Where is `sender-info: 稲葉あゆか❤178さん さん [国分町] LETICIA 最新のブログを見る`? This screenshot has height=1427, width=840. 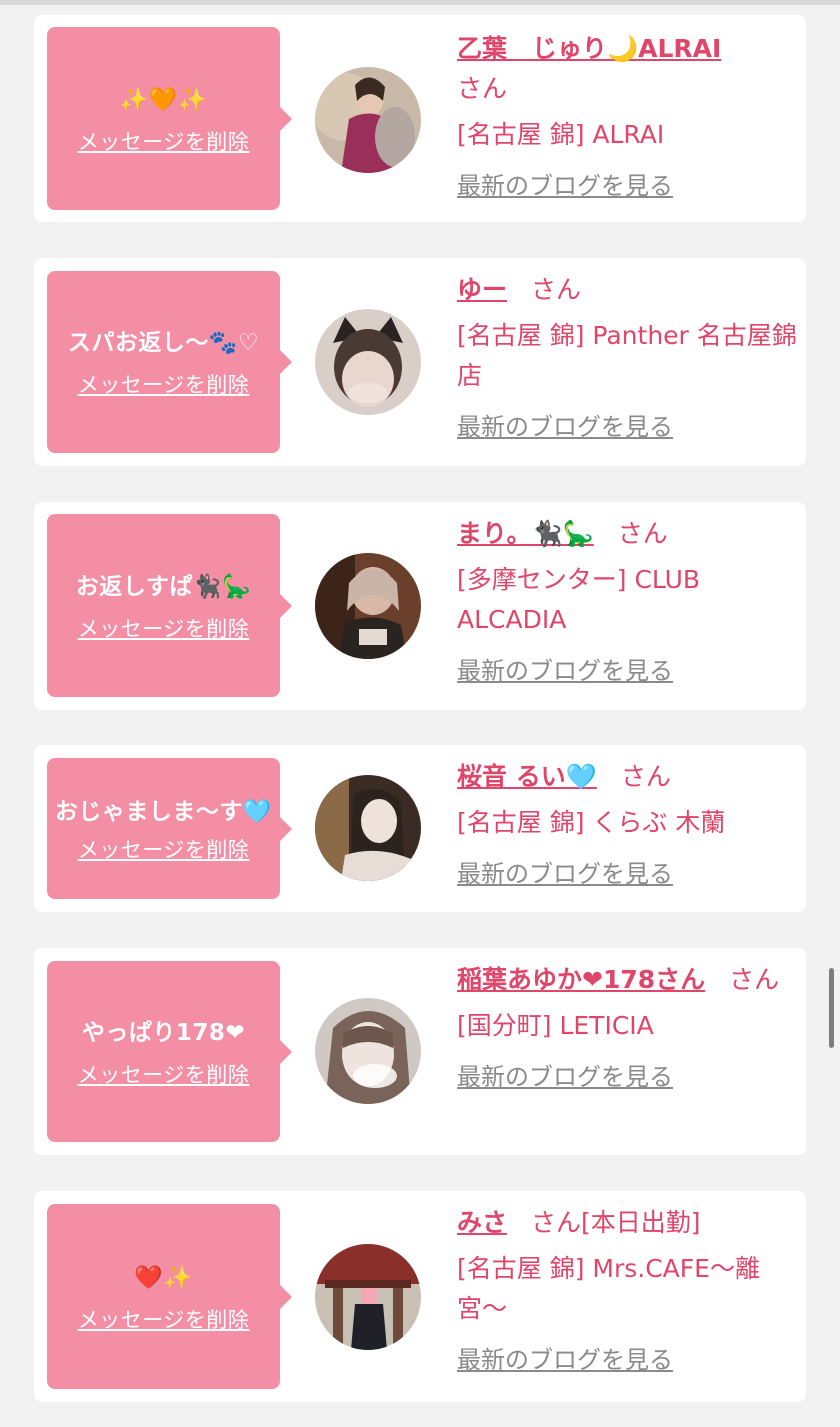
sender-info: 稲葉あゆか❤178さん さん [国分町] LETICIA 最新のブログを見る is located at coordinates (627, 1027).